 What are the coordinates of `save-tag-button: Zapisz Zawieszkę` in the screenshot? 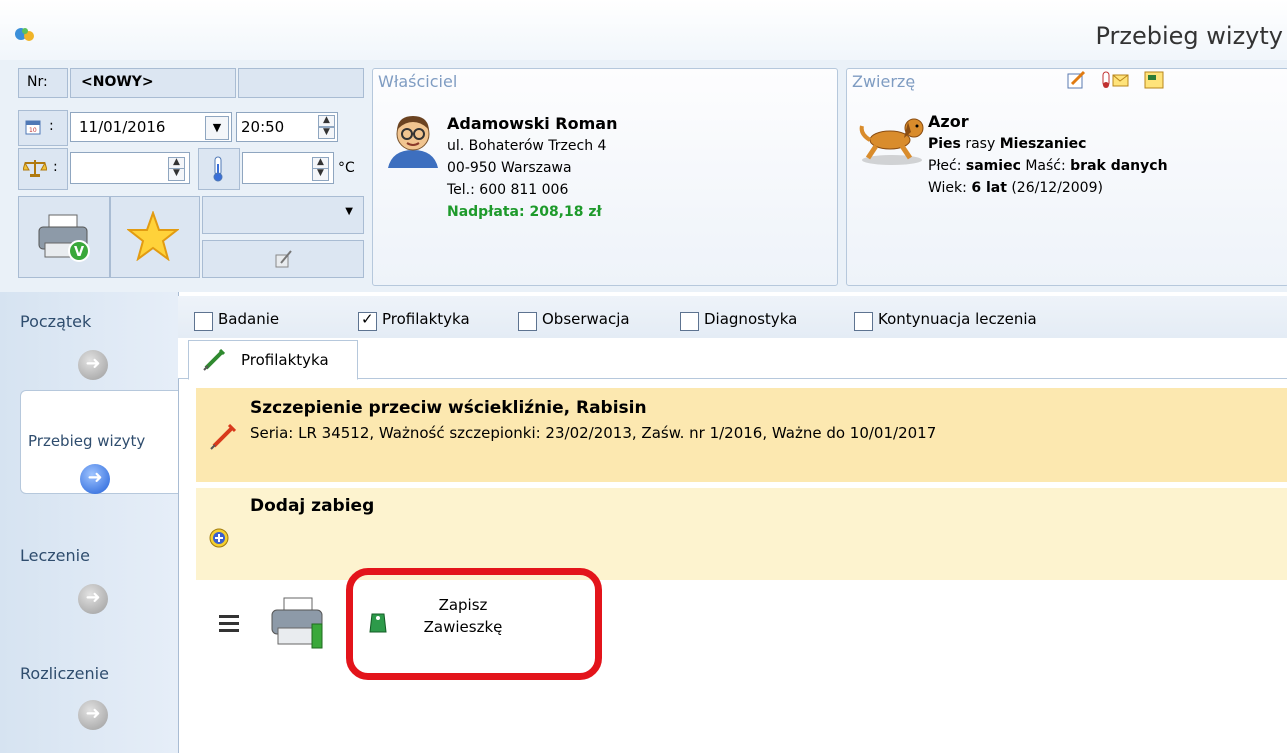 It's located at (463, 616).